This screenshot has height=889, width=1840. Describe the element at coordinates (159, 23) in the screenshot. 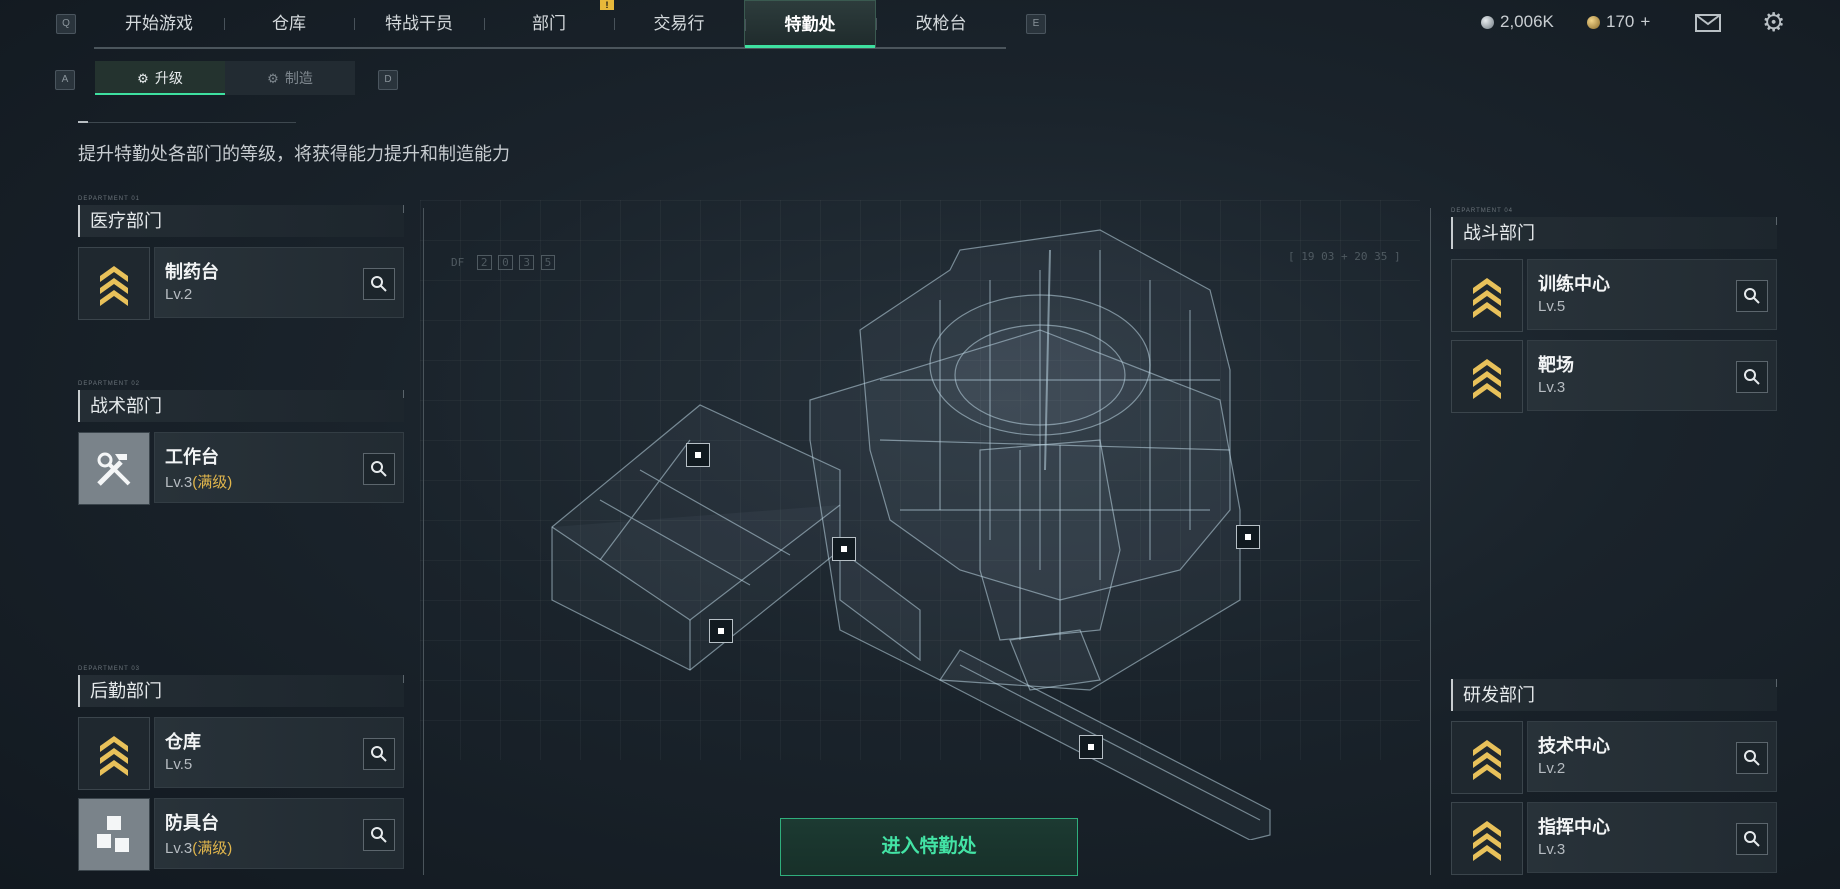

I see `tab-start-game: 开始游戏` at that location.